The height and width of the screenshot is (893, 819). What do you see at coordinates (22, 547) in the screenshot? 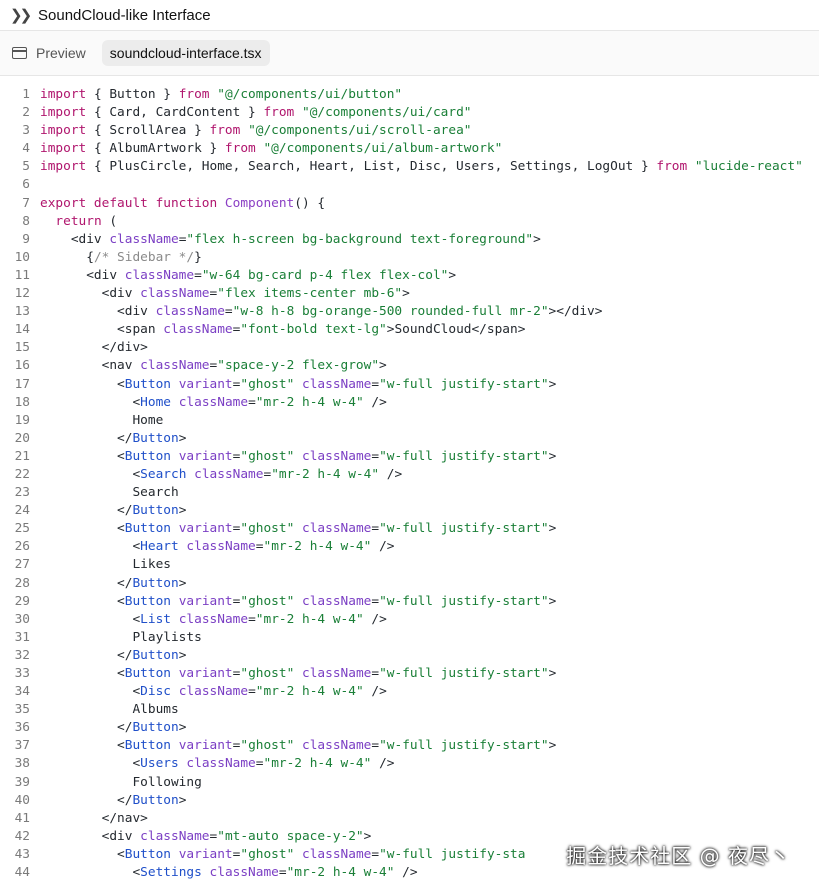
I see `line-number: 26` at bounding box center [22, 547].